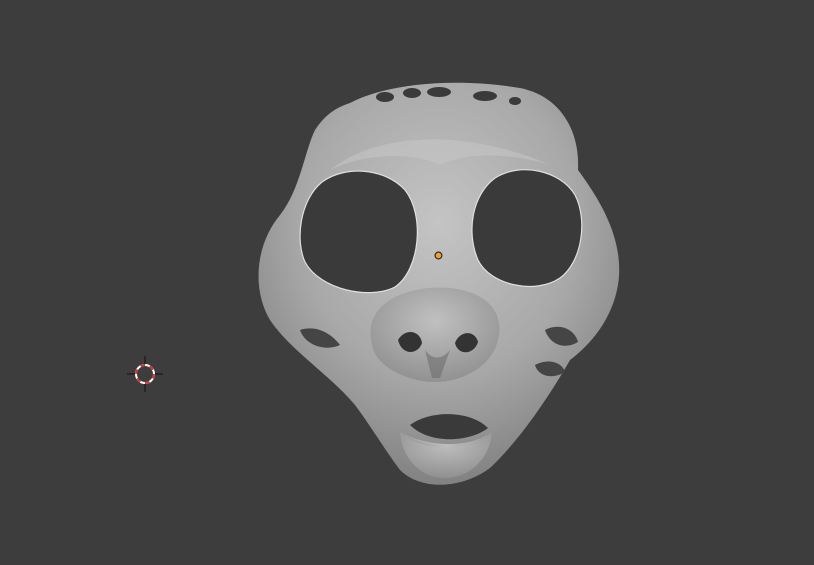 The height and width of the screenshot is (565, 814). Describe the element at coordinates (358, 232) in the screenshot. I see `left-eye-hole` at that location.